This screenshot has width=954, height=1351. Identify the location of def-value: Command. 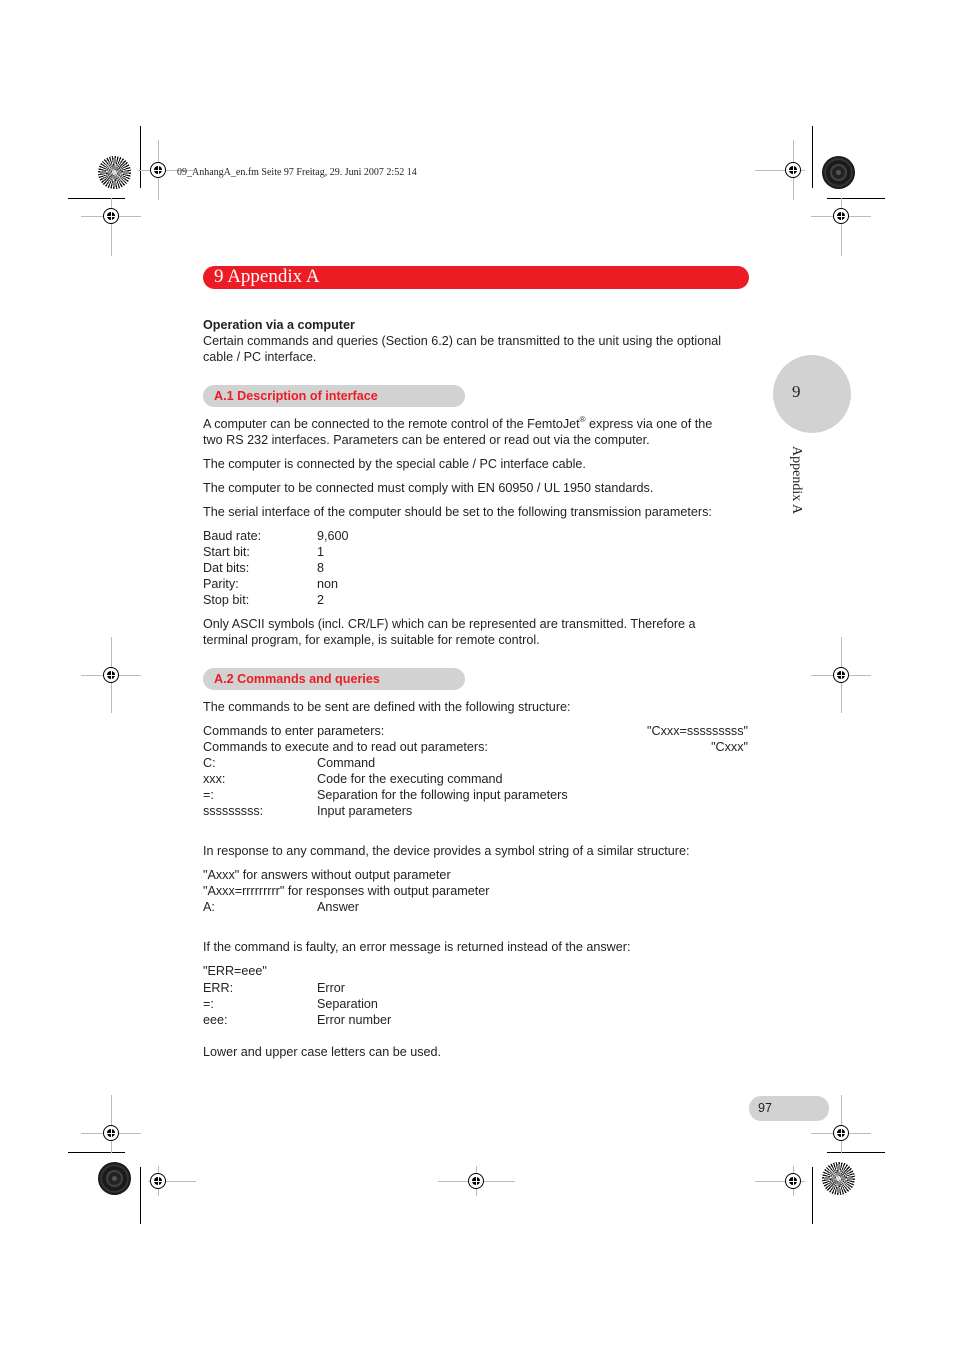
(346, 763).